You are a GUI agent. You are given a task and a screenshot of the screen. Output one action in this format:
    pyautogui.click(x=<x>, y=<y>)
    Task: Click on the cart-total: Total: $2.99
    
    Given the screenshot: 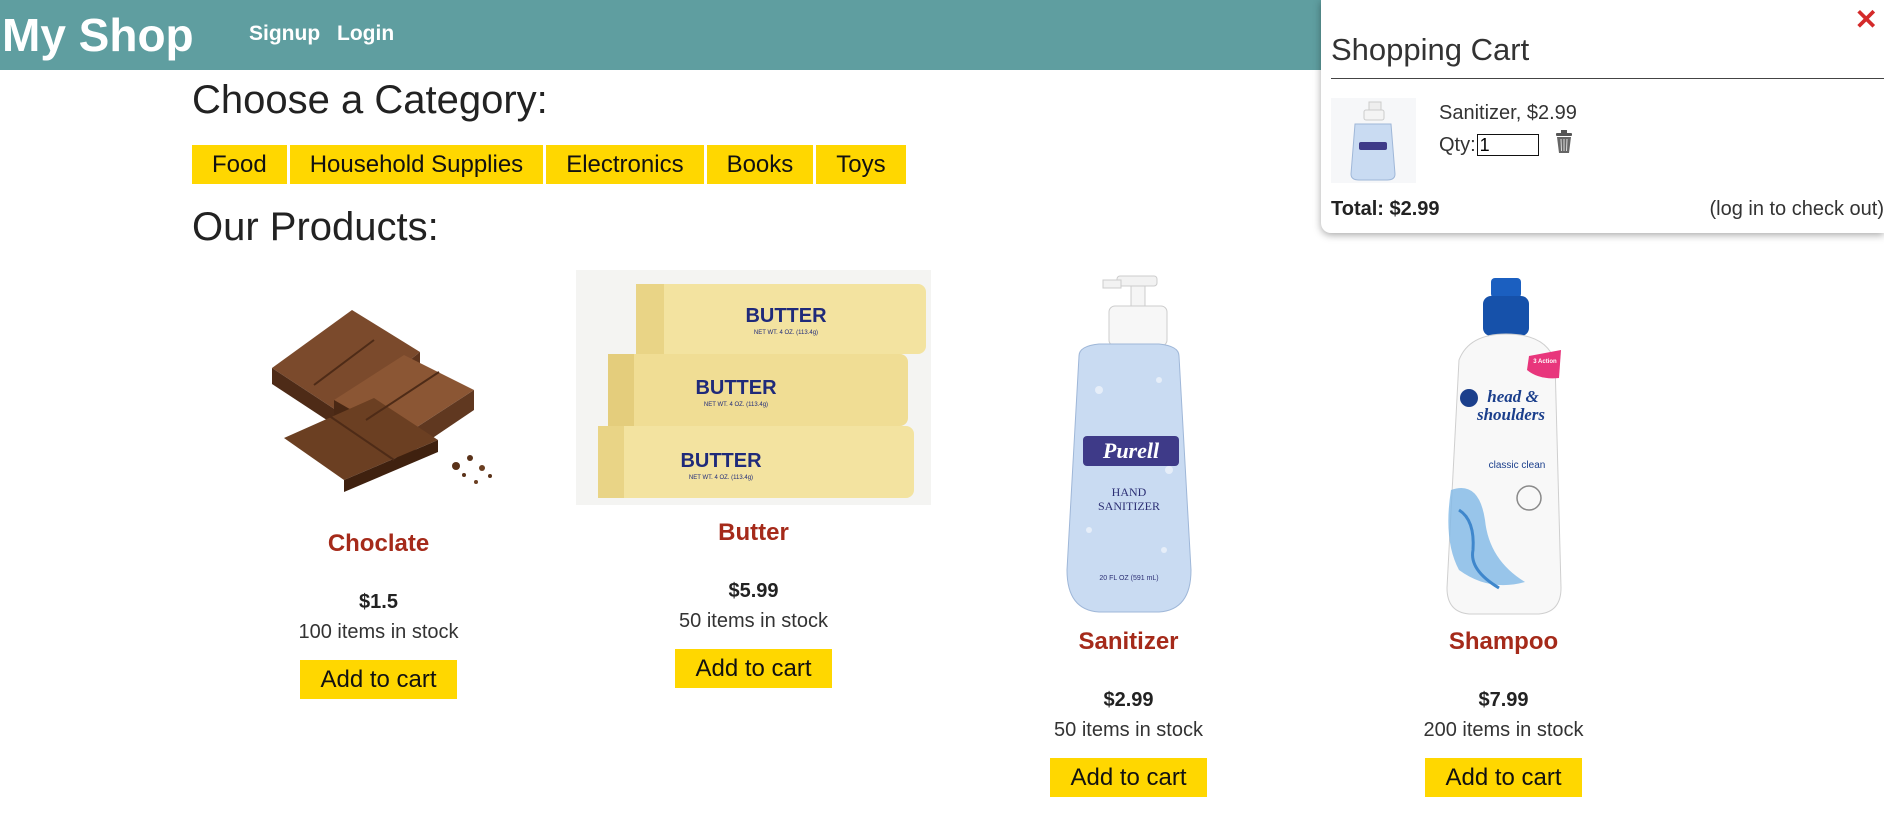 What is the action you would take?
    pyautogui.click(x=1385, y=209)
    